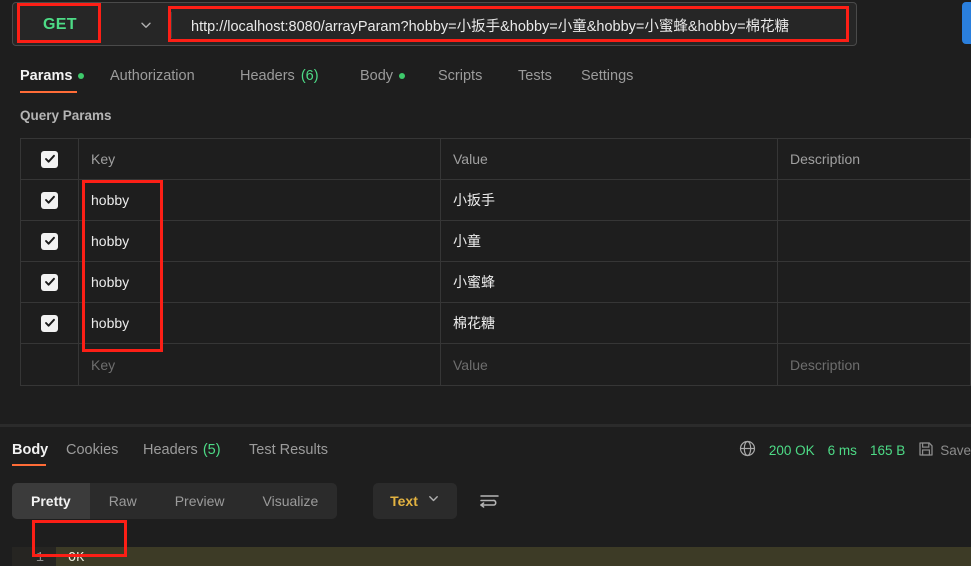 This screenshot has width=971, height=566. I want to click on view-mode-preview-label: Preview, so click(199, 501).